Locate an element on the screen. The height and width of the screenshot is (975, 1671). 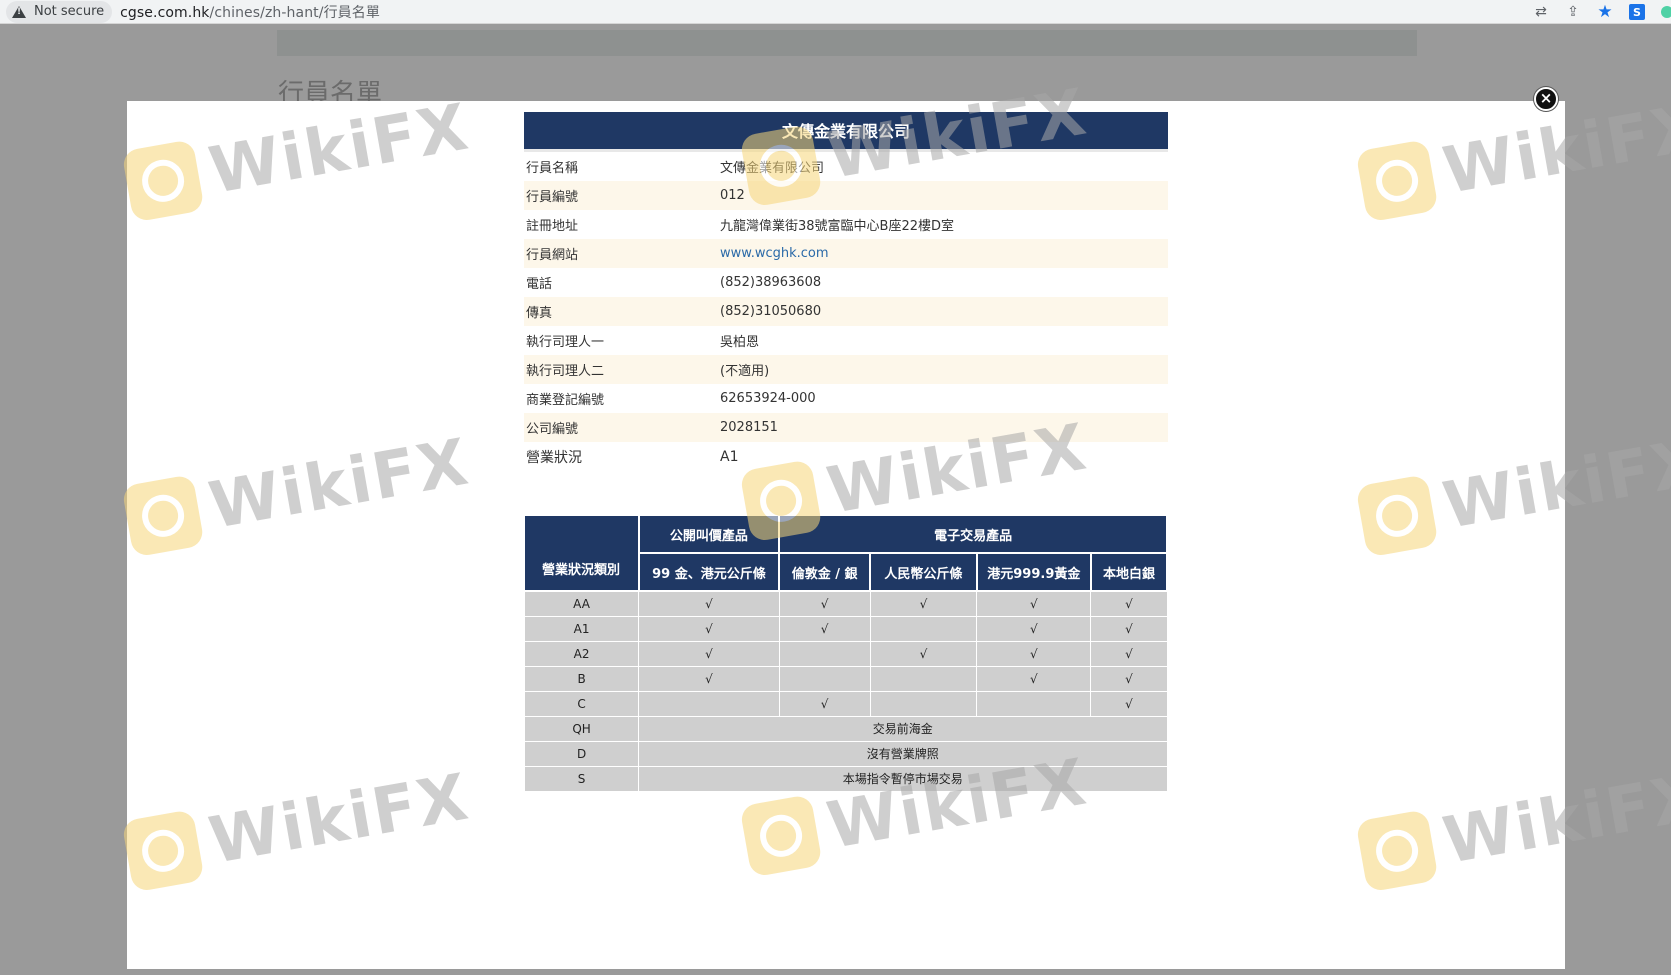
info-row: 營業狀況 A1 is located at coordinates (846, 456).